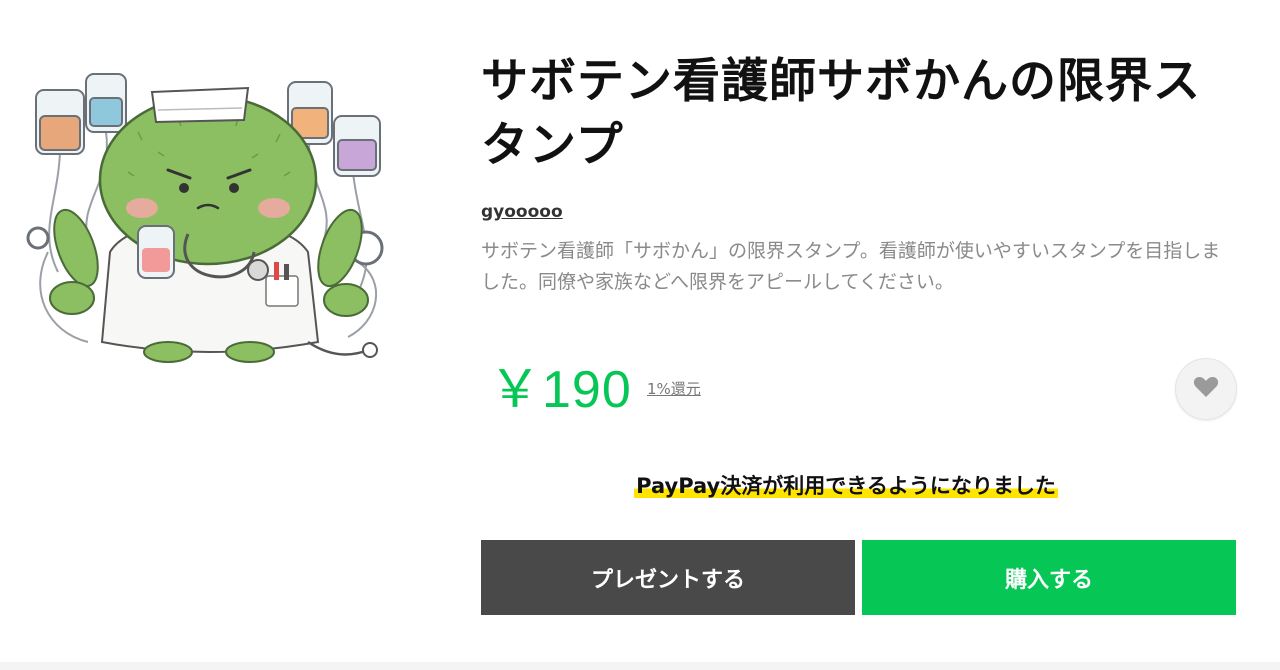  Describe the element at coordinates (522, 212) in the screenshot. I see `author-link: gyooooo` at that location.